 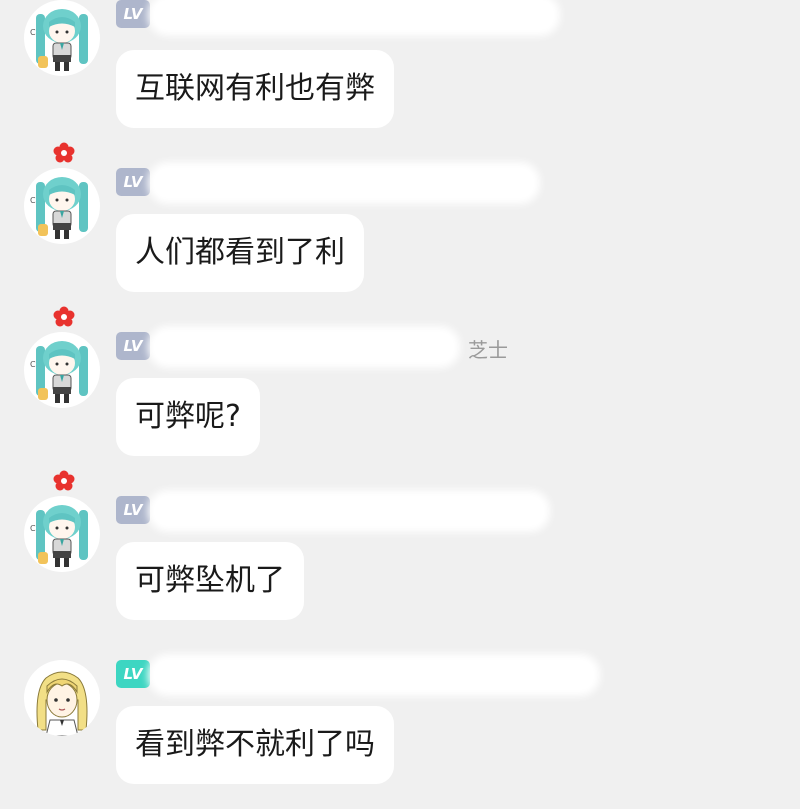 I want to click on message-bubble: 人们都看到了利, so click(x=240, y=253).